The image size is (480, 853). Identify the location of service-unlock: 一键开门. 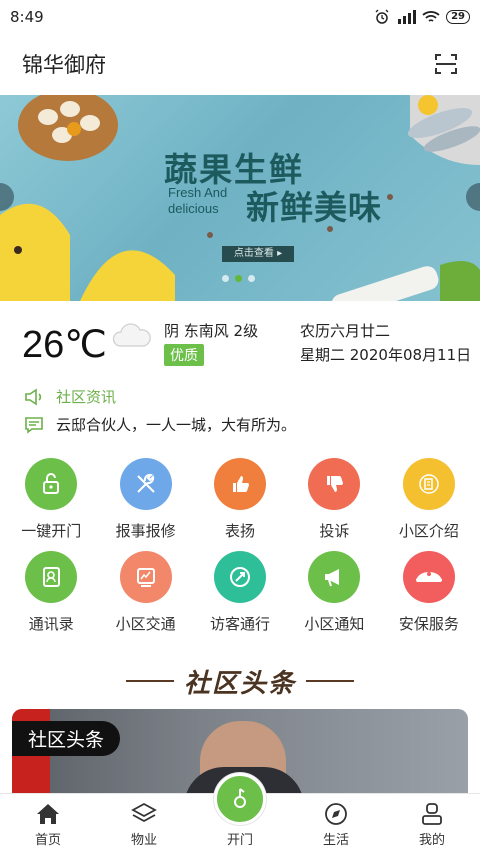
(51, 499).